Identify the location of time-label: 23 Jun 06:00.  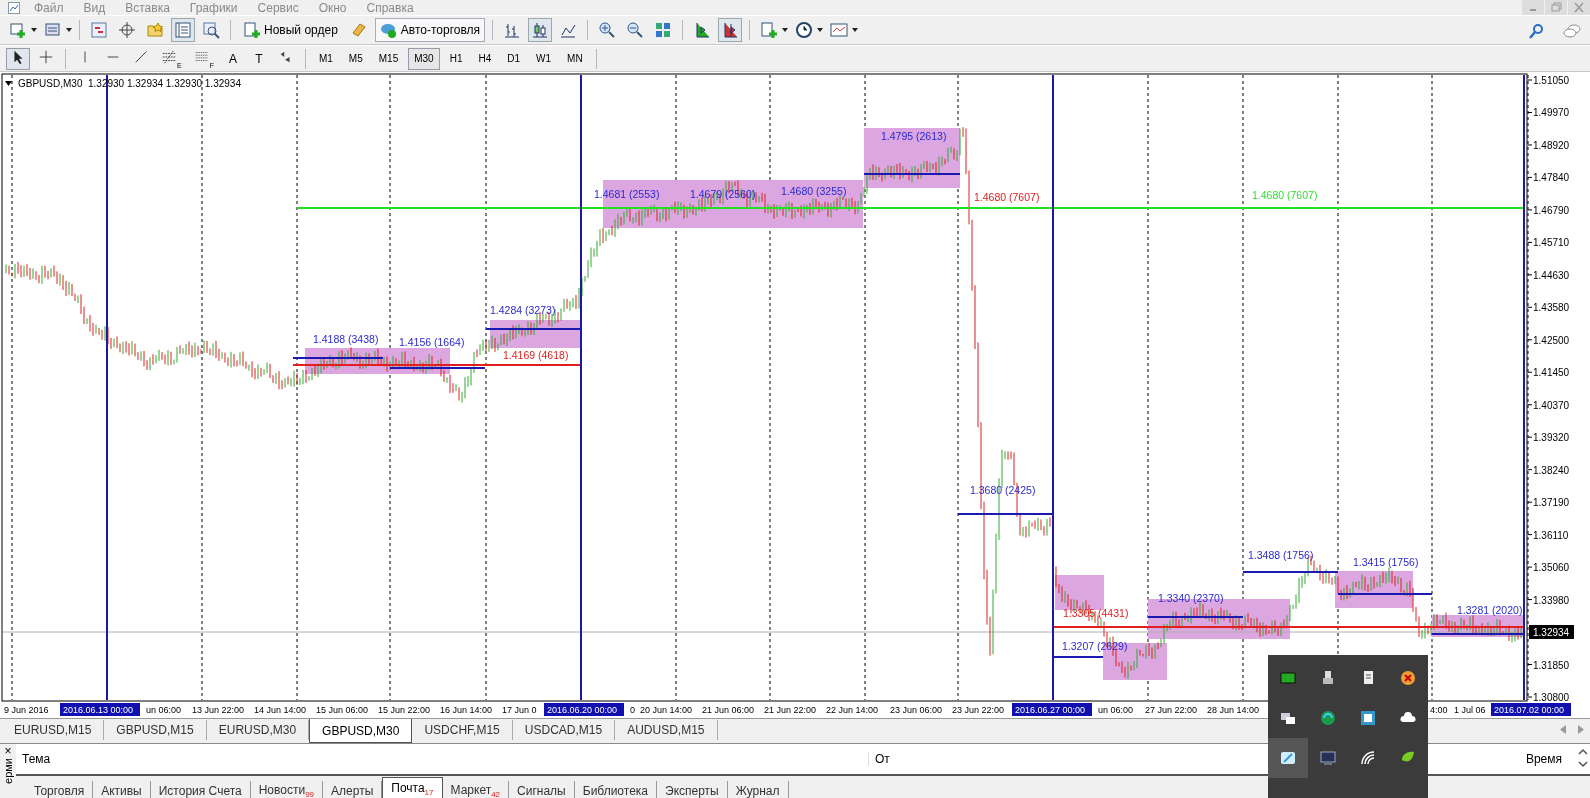
(916, 710).